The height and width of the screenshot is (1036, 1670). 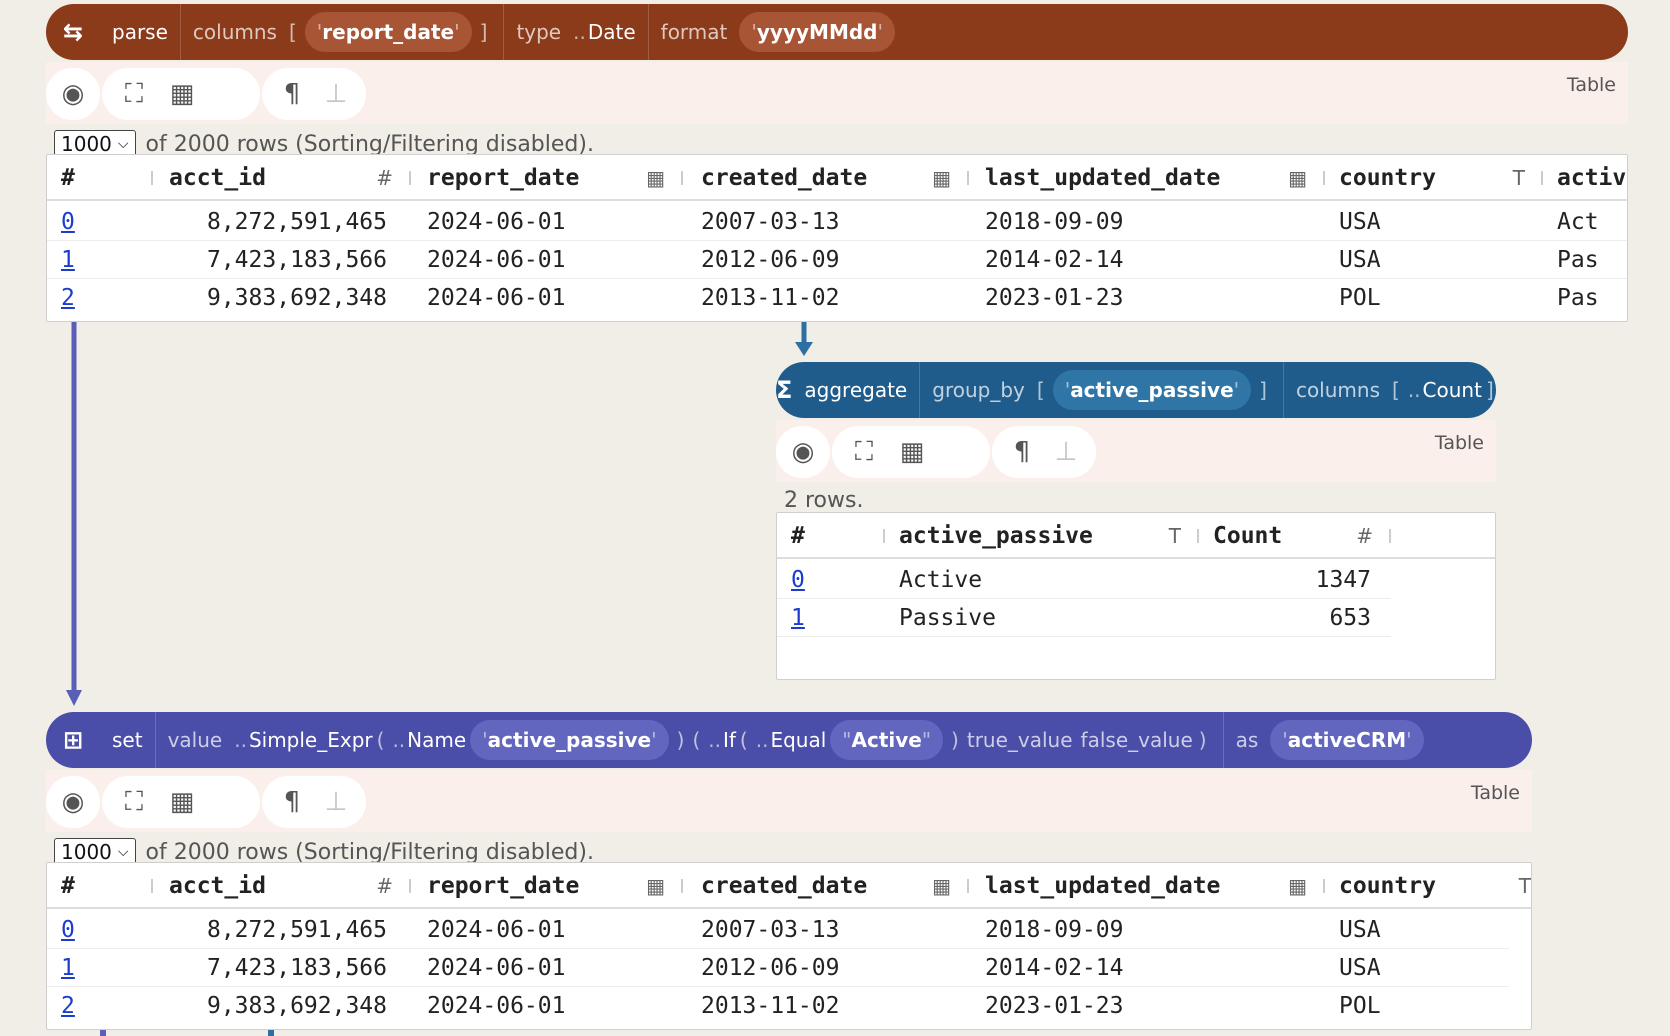 I want to click on true-value-label: true_value, so click(x=1020, y=740).